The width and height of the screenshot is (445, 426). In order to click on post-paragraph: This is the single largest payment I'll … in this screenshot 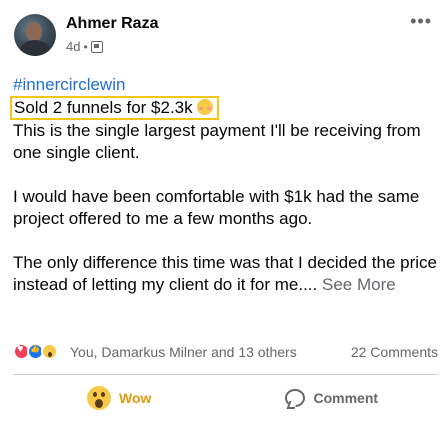, I will do `click(217, 141)`.